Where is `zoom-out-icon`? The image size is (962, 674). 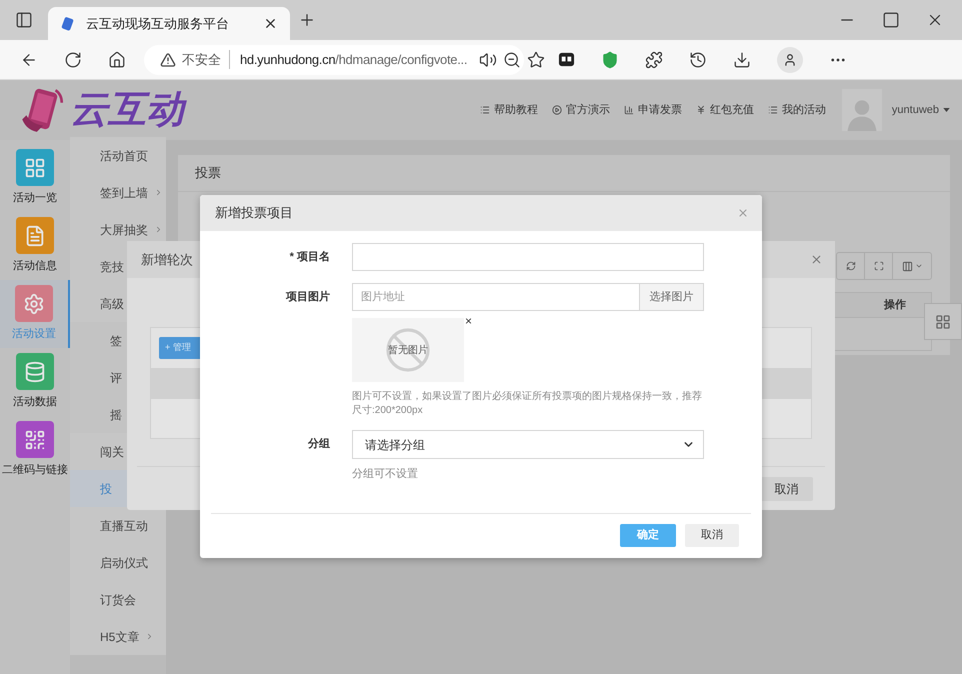 zoom-out-icon is located at coordinates (512, 59).